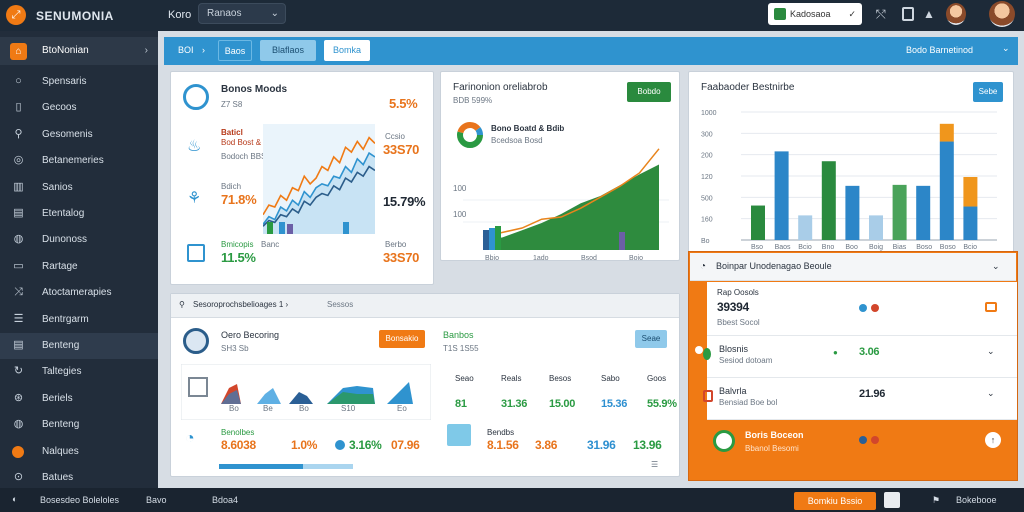  Describe the element at coordinates (60, 266) in the screenshot. I see `sidebar-item-label: Rartage` at that location.